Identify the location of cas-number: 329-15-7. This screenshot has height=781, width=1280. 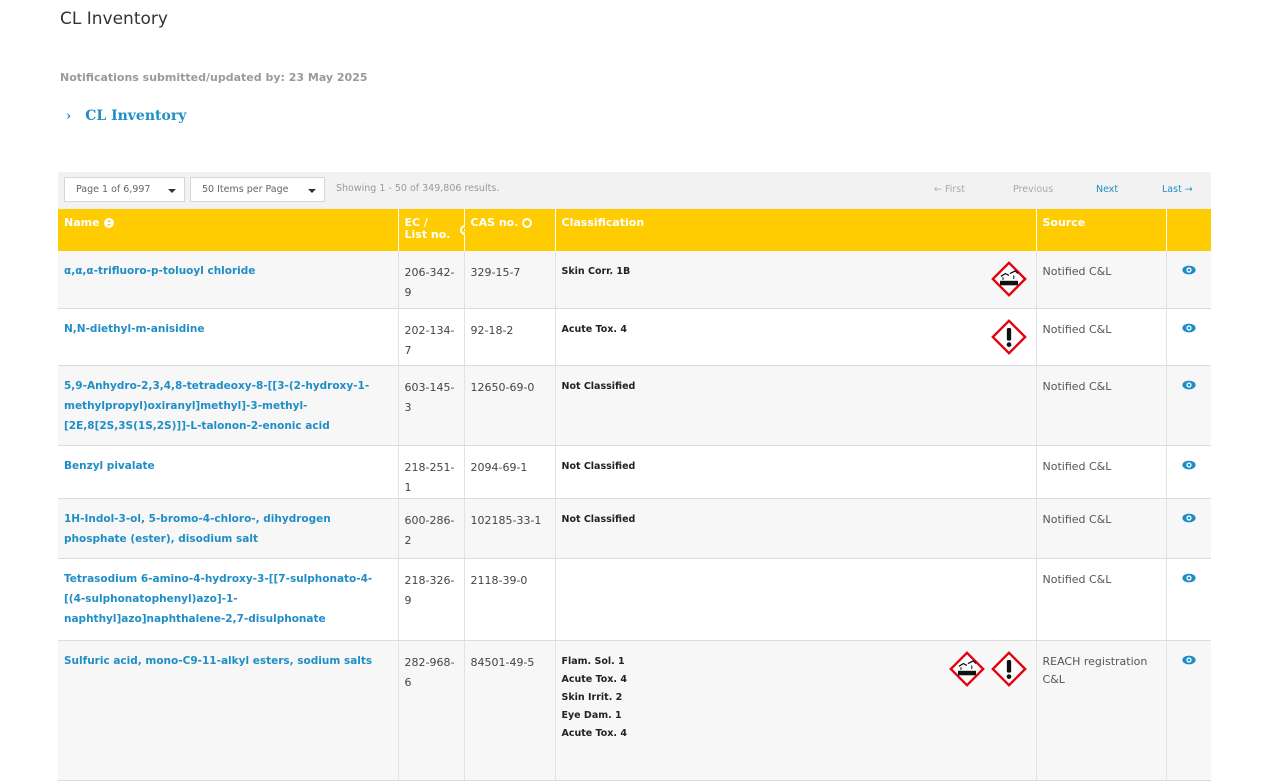
(510, 280).